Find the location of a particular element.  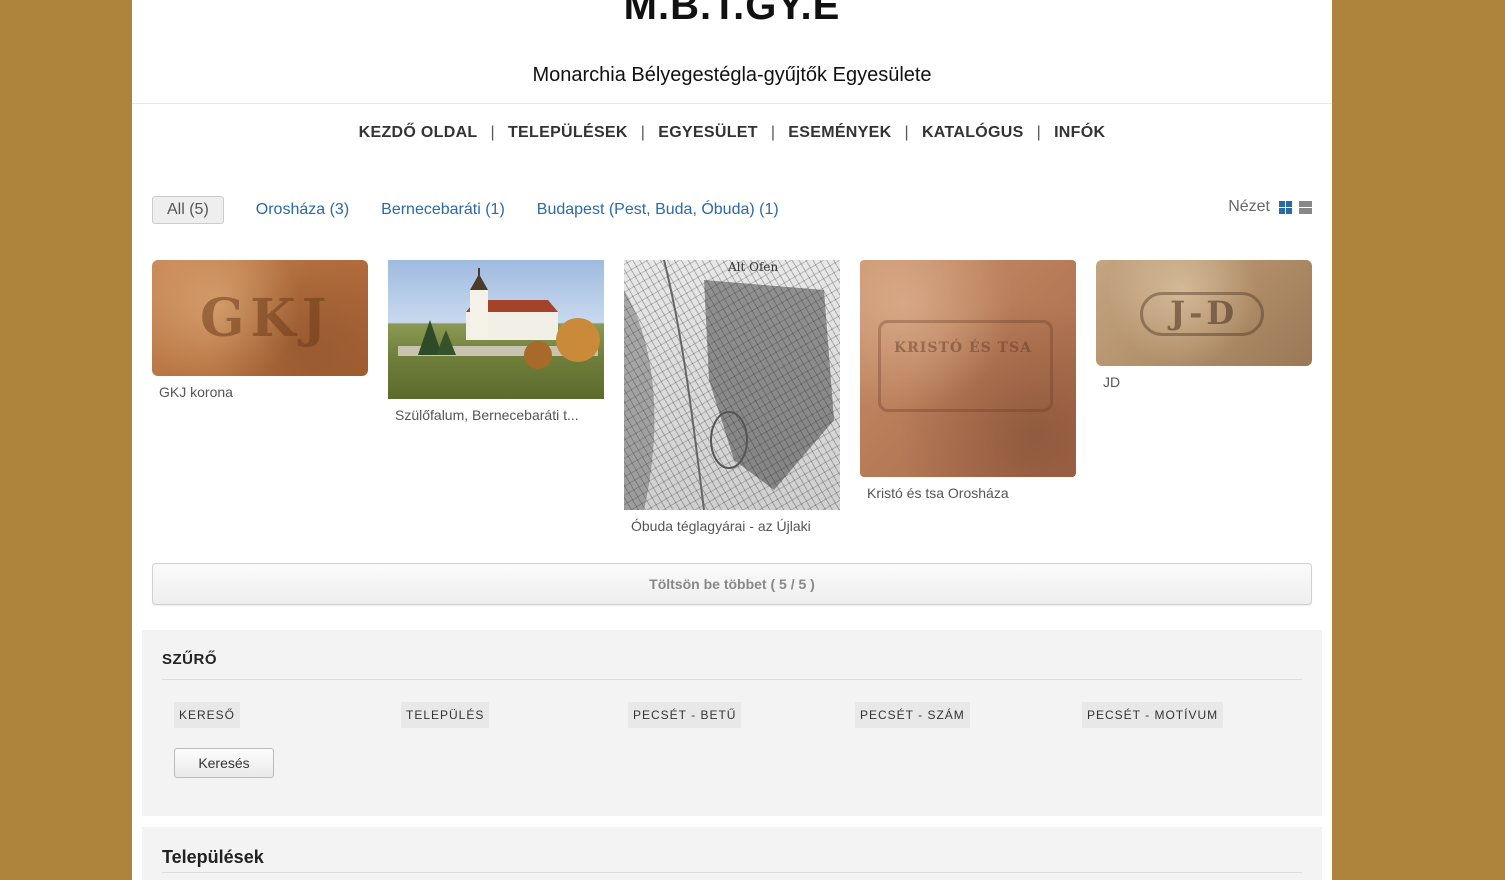

gallery-item: J-D JD is located at coordinates (1204, 325).